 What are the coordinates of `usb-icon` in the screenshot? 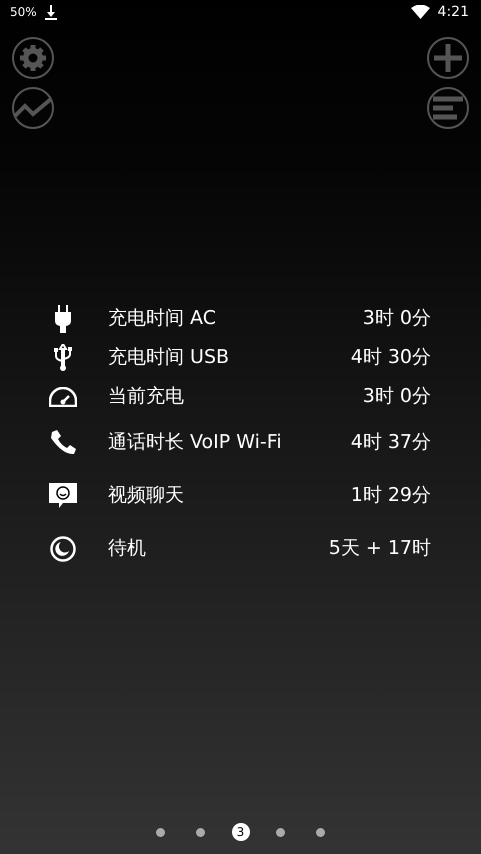 It's located at (63, 358).